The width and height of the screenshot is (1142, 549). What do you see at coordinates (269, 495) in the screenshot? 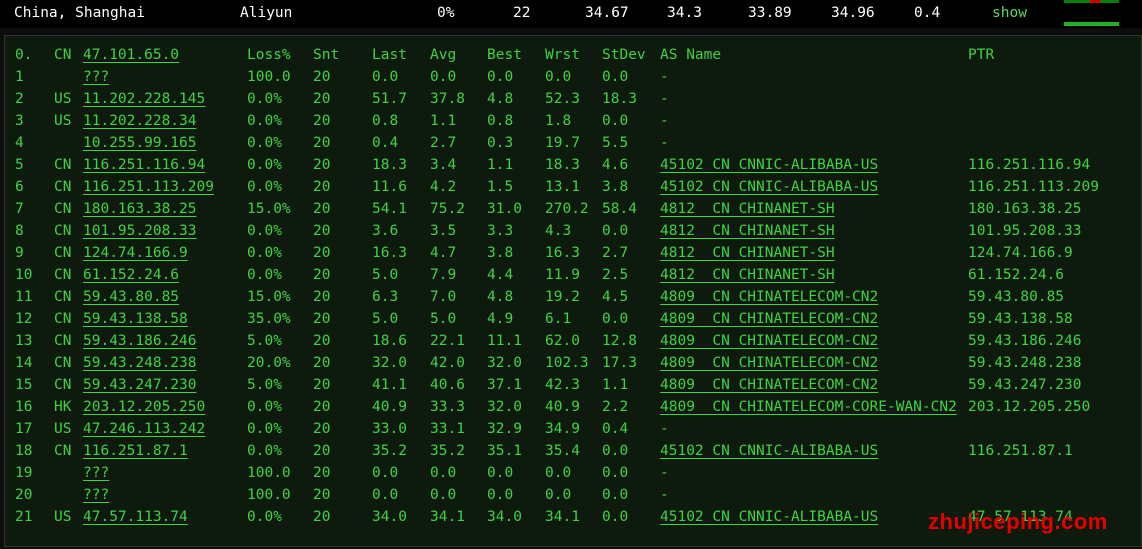
I see `hop-loss: 100.0` at bounding box center [269, 495].